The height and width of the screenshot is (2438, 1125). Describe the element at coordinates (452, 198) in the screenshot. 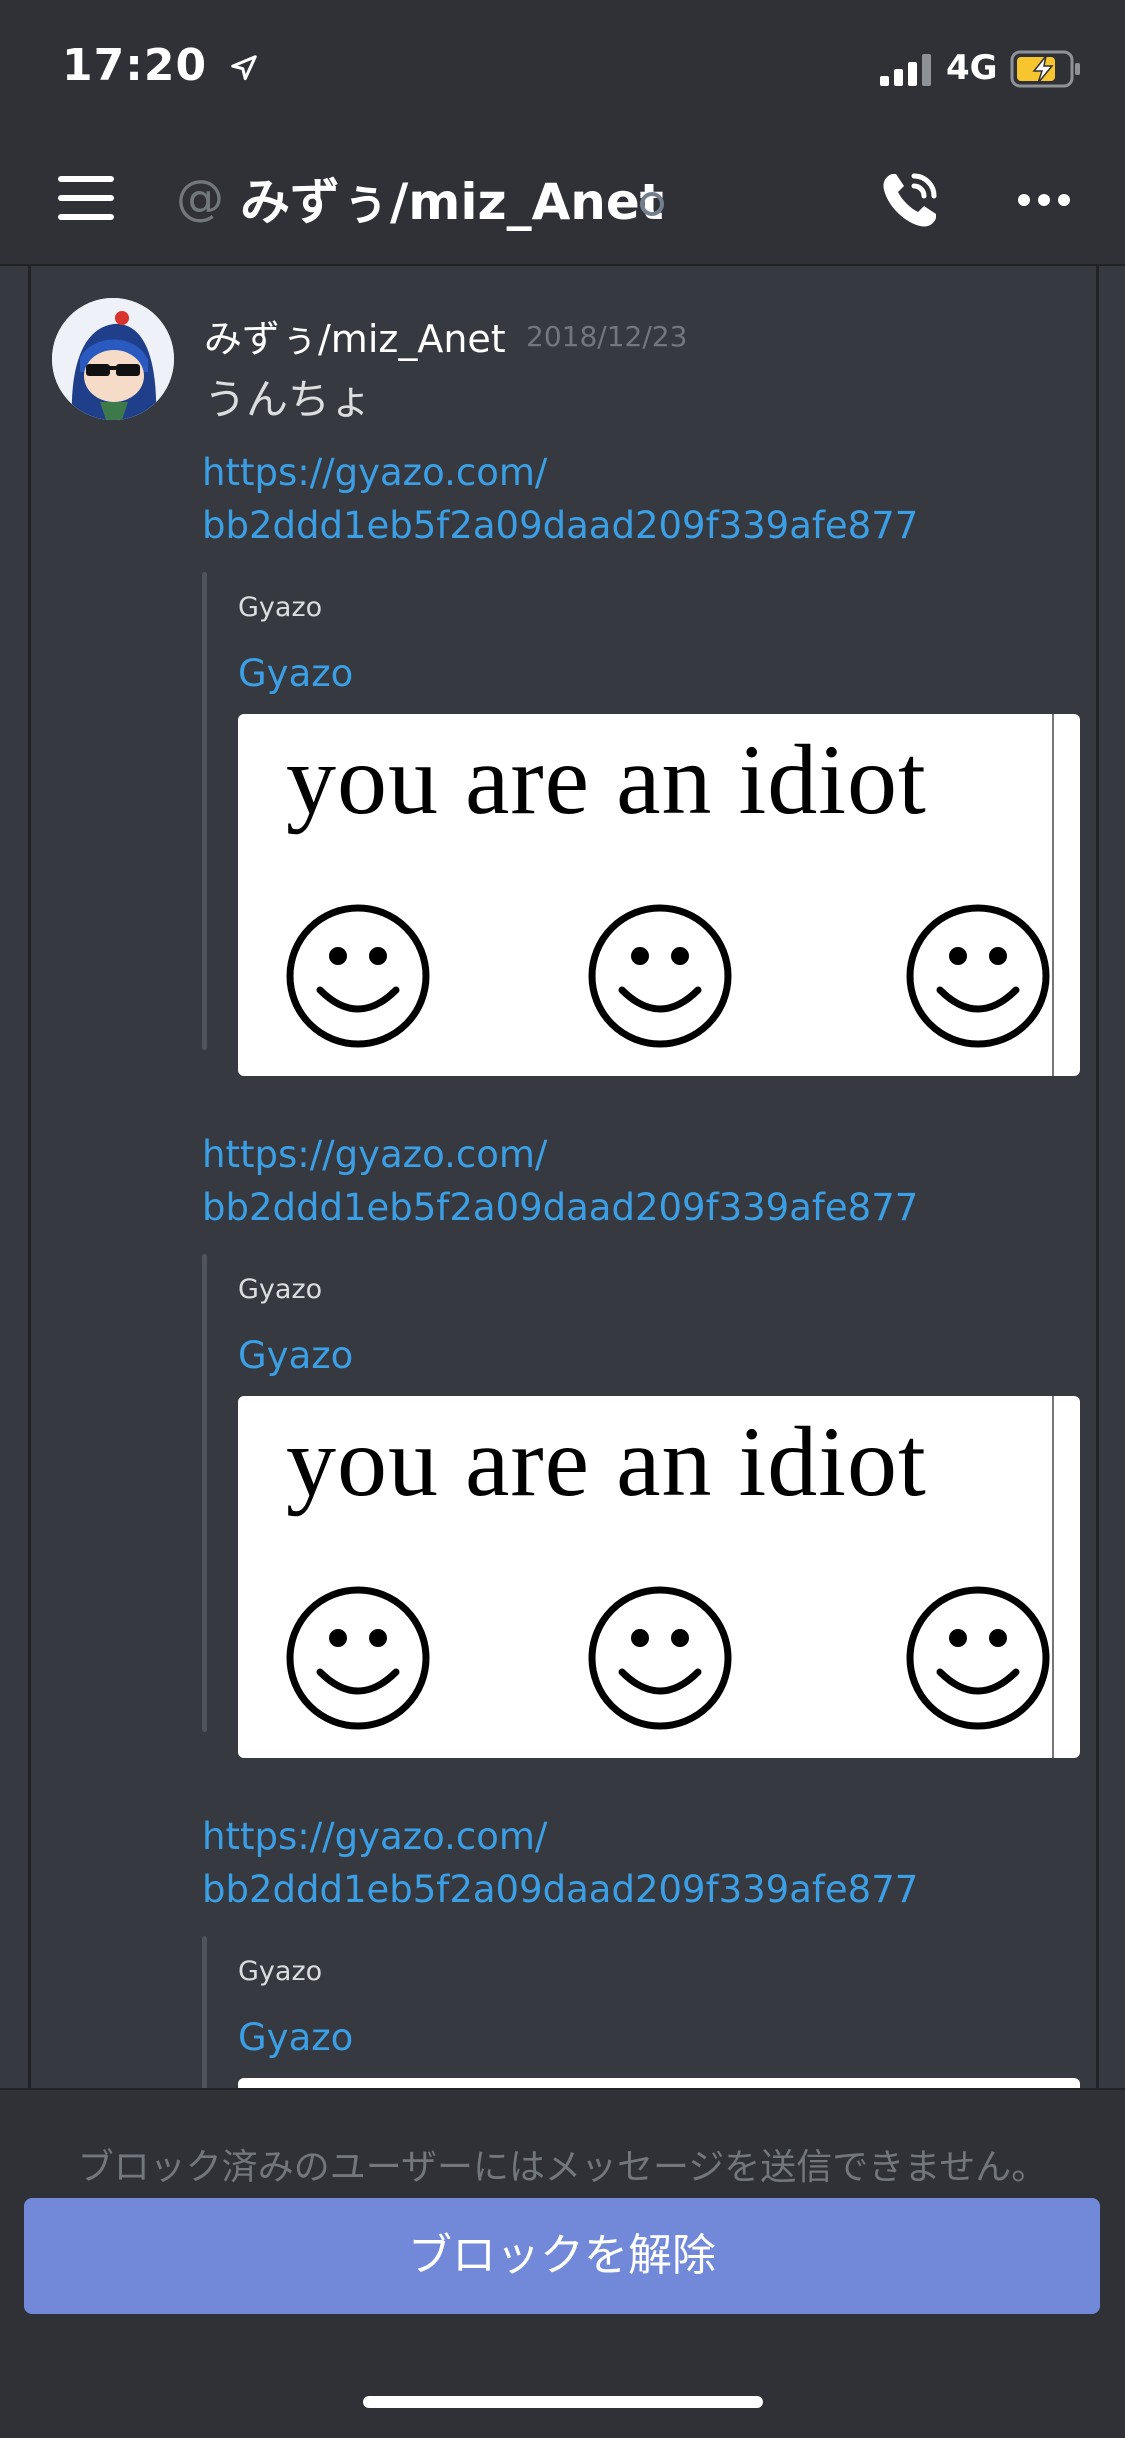

I see `channel-title: みずぅ/miz_Anet` at that location.